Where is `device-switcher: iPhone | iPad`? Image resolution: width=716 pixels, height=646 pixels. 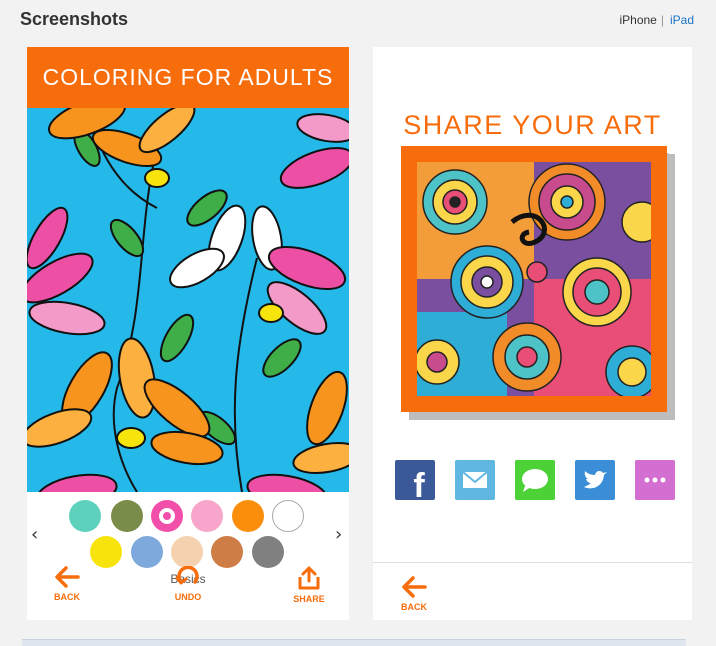
device-switcher: iPhone | iPad is located at coordinates (656, 20).